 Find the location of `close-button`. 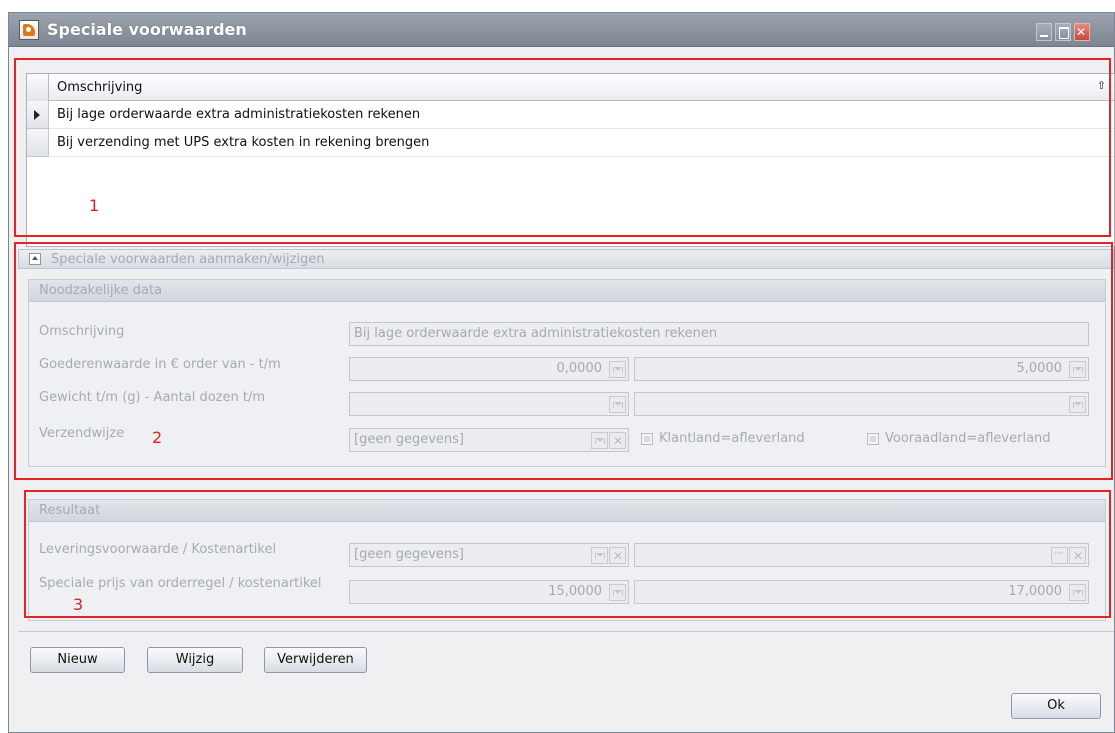

close-button is located at coordinates (1082, 32).